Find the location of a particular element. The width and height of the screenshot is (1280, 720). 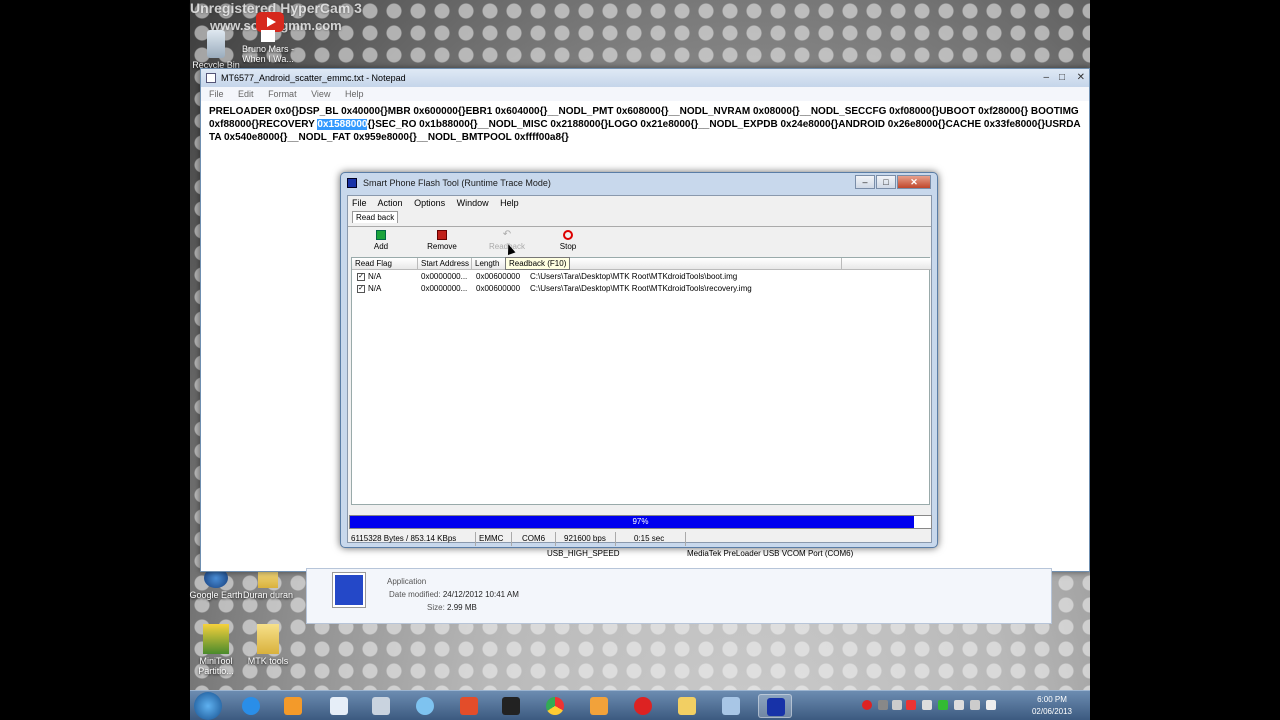

desktop-icon-duran-duran: Duran duran is located at coordinates (268, 584).